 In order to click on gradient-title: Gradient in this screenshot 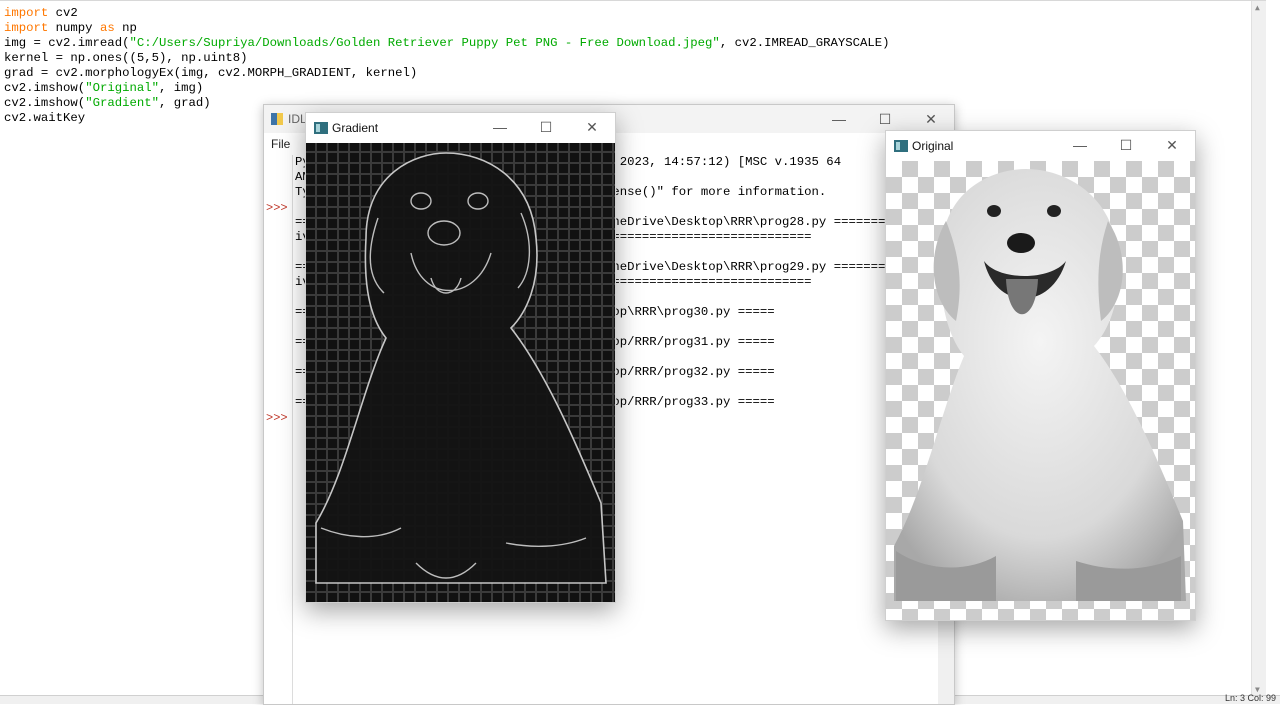, I will do `click(355, 128)`.